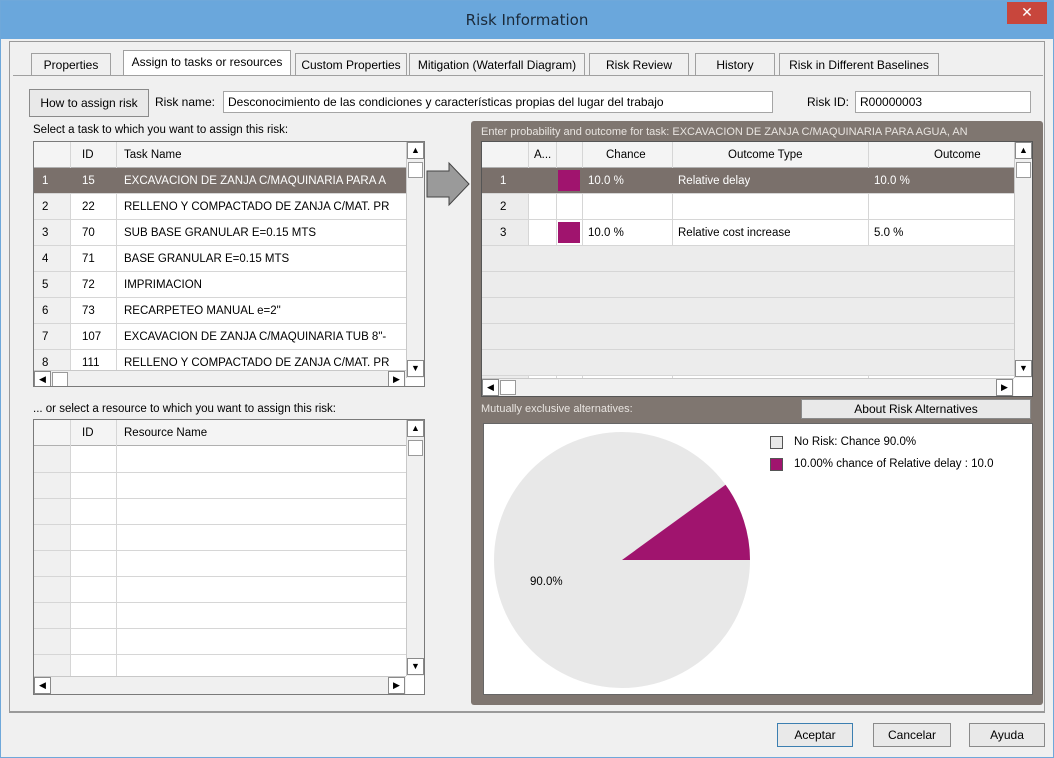 The image size is (1054, 758). I want to click on tab-history: History, so click(735, 64).